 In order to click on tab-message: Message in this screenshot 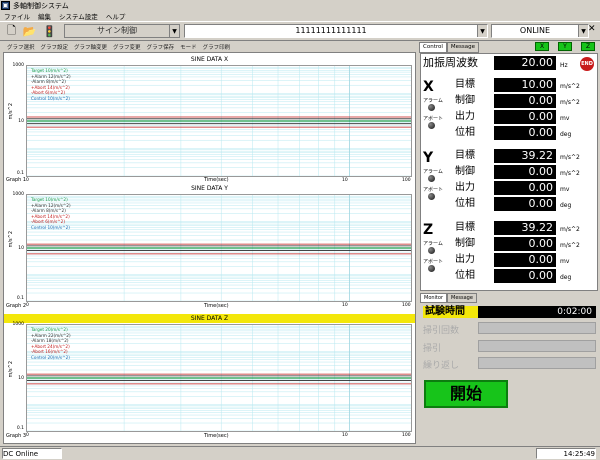, I will do `click(462, 47)`.